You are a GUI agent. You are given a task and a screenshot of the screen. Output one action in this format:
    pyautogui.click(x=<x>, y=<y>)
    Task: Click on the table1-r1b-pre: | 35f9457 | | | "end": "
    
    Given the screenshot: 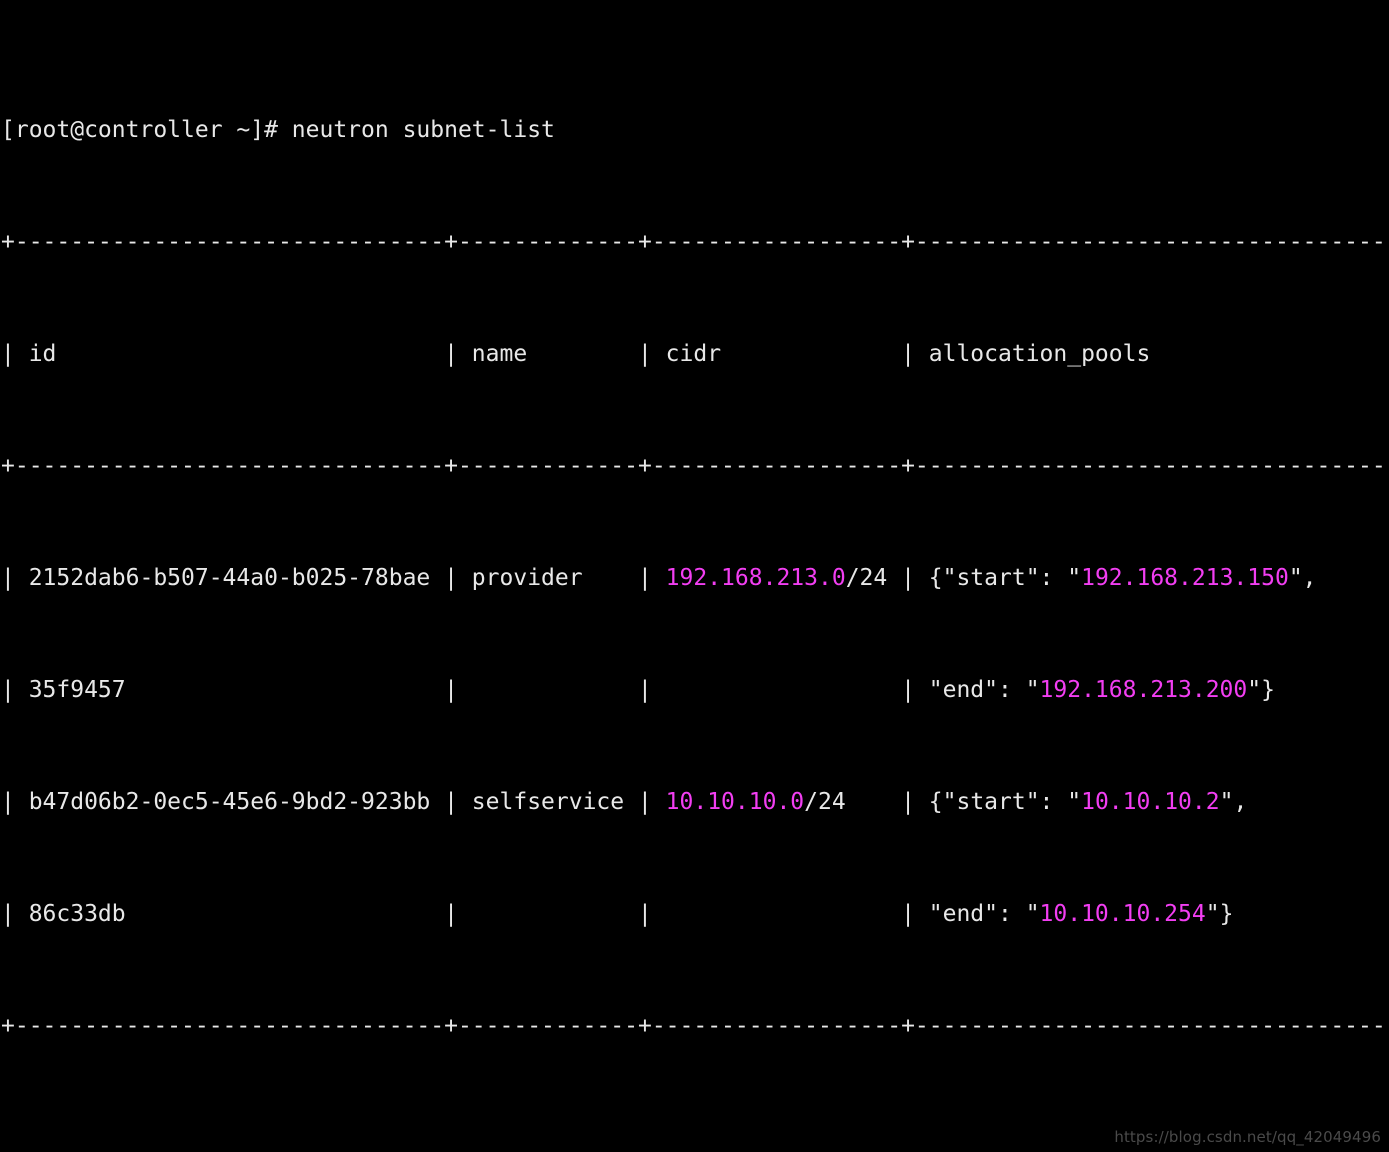 What is the action you would take?
    pyautogui.click(x=520, y=690)
    